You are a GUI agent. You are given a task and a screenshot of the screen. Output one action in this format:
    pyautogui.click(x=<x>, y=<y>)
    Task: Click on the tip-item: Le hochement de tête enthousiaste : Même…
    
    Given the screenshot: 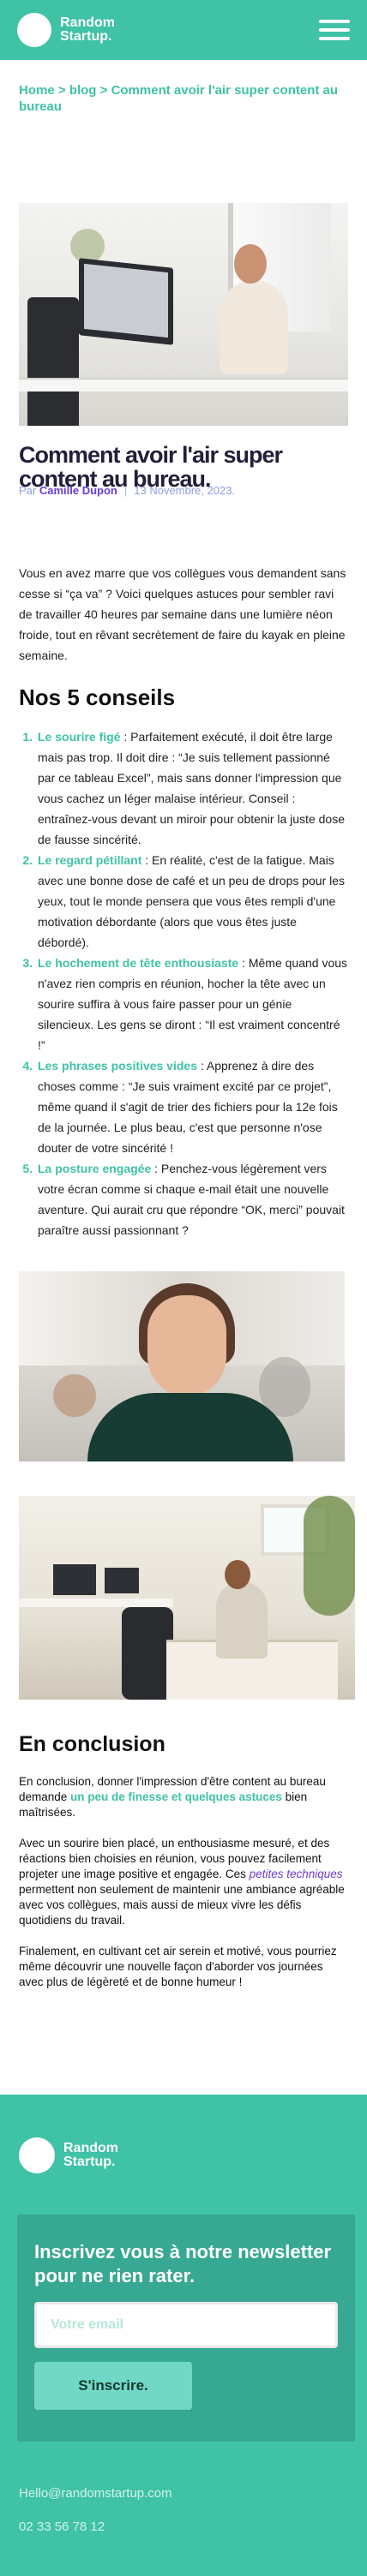 What is the action you would take?
    pyautogui.click(x=192, y=1004)
    